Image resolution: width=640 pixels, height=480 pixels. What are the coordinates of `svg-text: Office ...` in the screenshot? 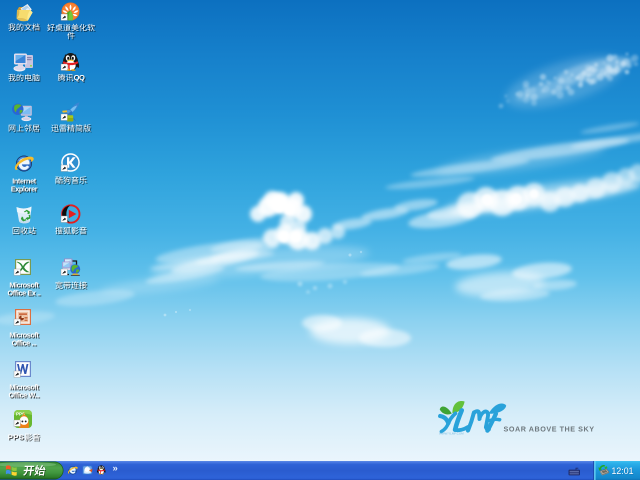 It's located at (24, 343).